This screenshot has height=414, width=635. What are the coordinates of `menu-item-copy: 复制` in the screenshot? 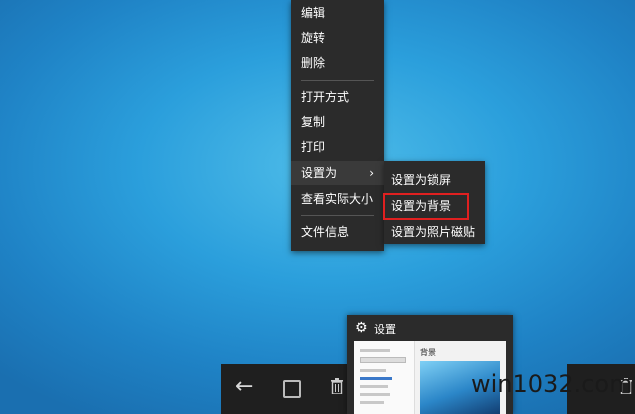 It's located at (337, 122).